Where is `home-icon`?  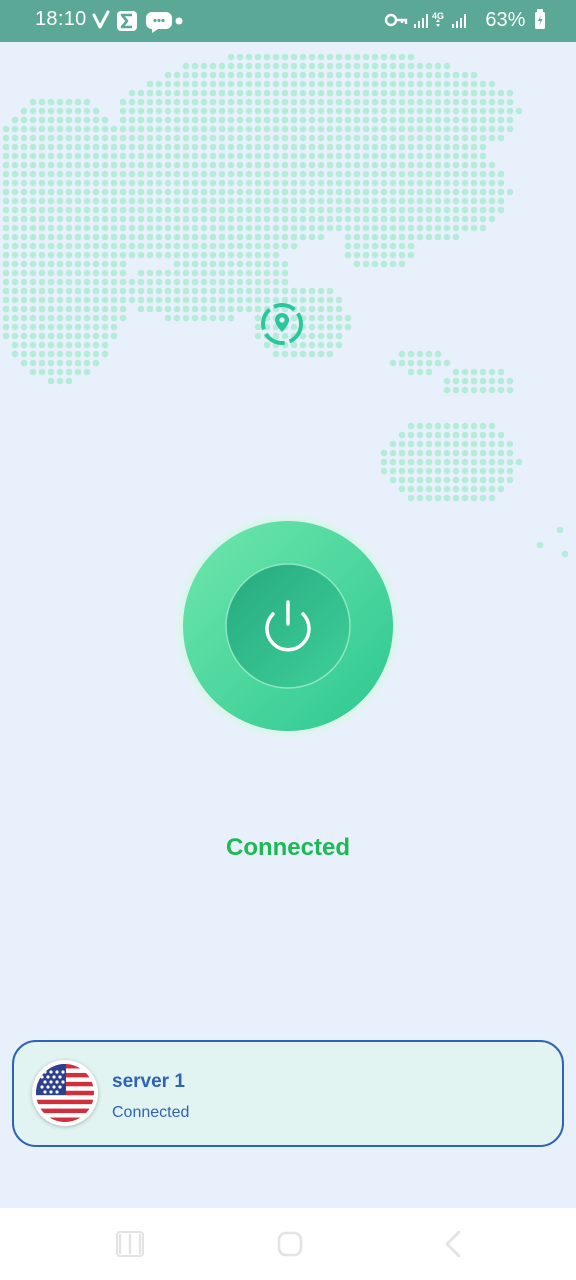 home-icon is located at coordinates (290, 1244).